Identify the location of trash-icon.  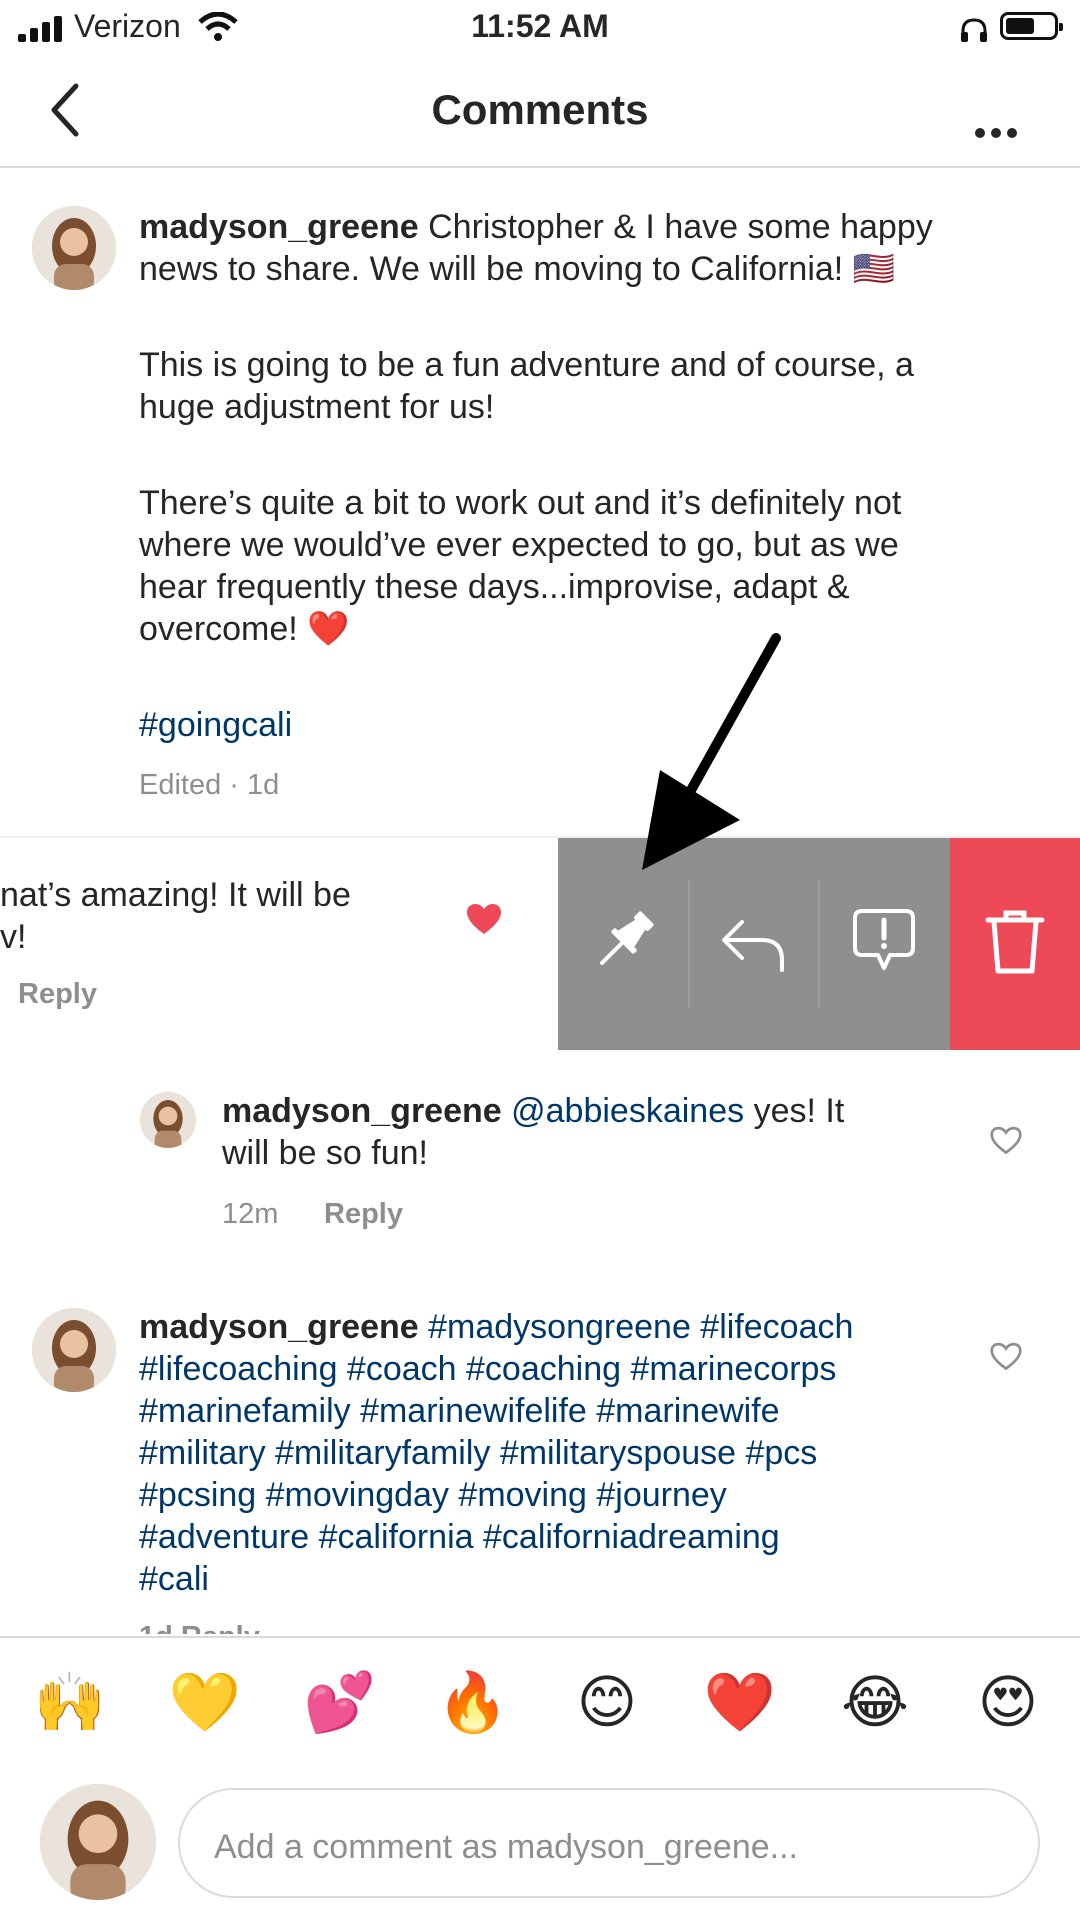
(1015, 942).